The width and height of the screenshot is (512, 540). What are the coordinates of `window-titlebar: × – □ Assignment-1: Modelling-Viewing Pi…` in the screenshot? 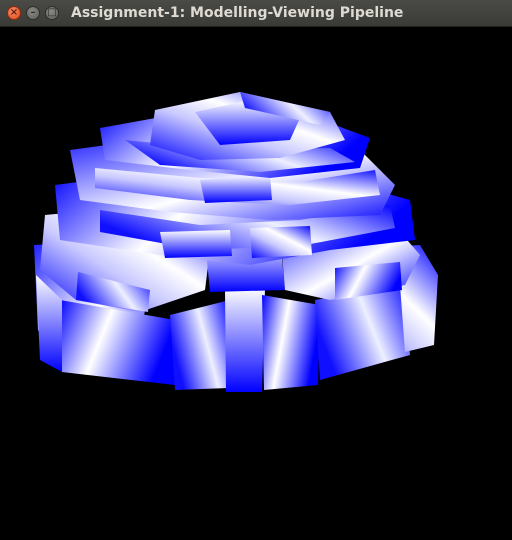 It's located at (256, 13).